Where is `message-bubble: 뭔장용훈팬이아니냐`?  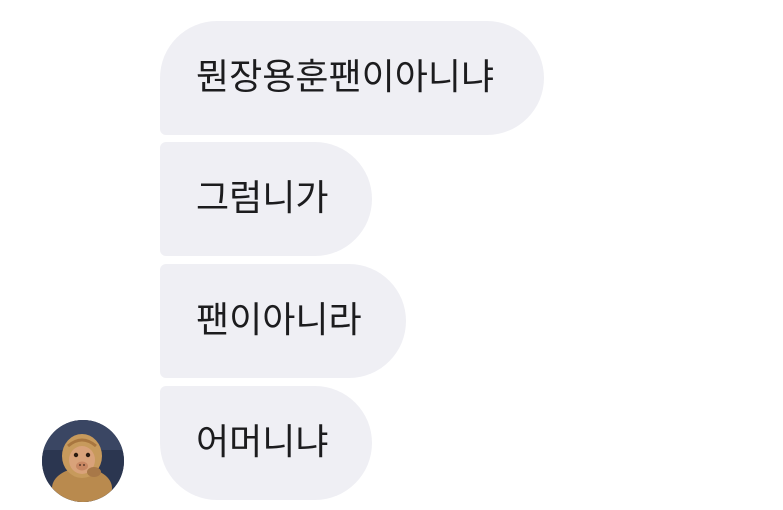
message-bubble: 뭔장용훈팬이아니냐 is located at coordinates (352, 78).